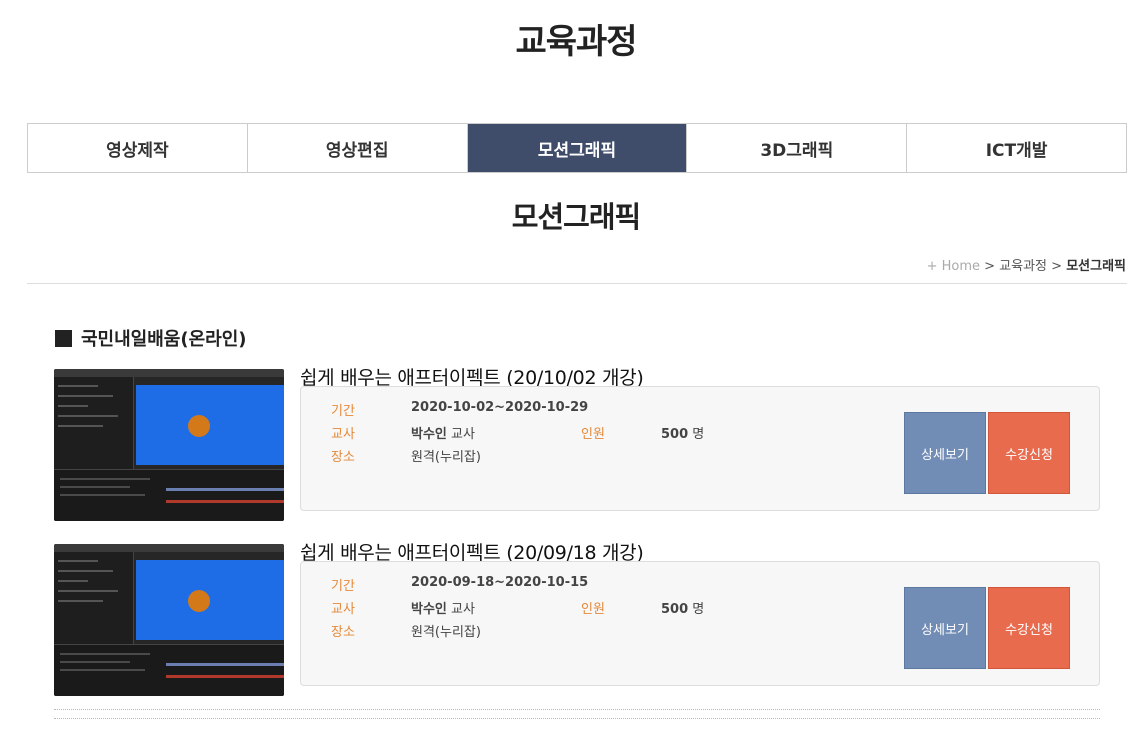  Describe the element at coordinates (138, 148) in the screenshot. I see `tab-video-production: 영상제작` at that location.